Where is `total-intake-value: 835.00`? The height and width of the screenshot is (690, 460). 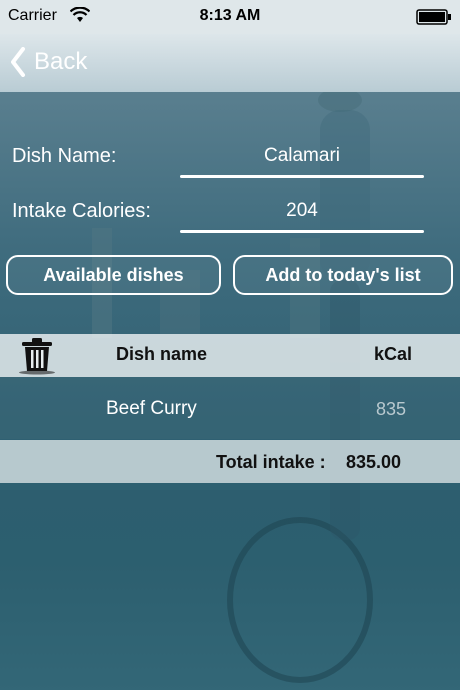 total-intake-value: 835.00 is located at coordinates (374, 462).